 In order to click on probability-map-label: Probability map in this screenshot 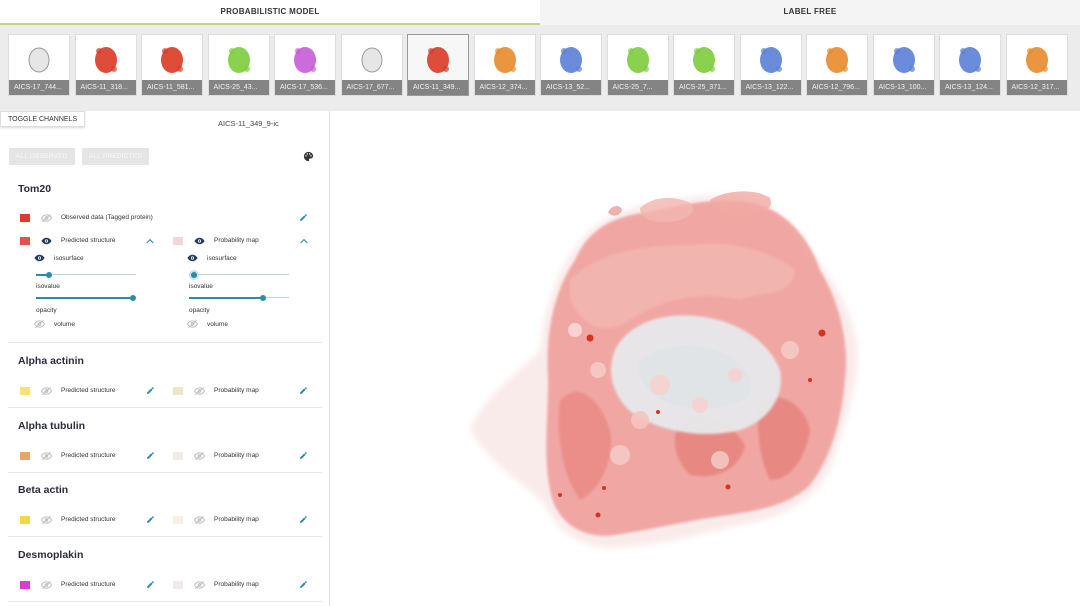, I will do `click(236, 584)`.